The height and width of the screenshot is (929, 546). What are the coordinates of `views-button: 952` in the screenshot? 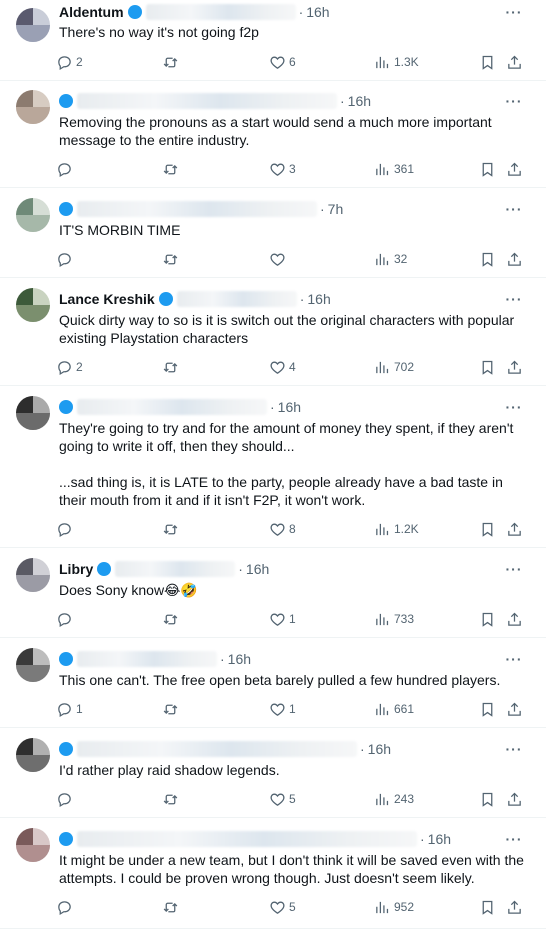 It's located at (394, 907).